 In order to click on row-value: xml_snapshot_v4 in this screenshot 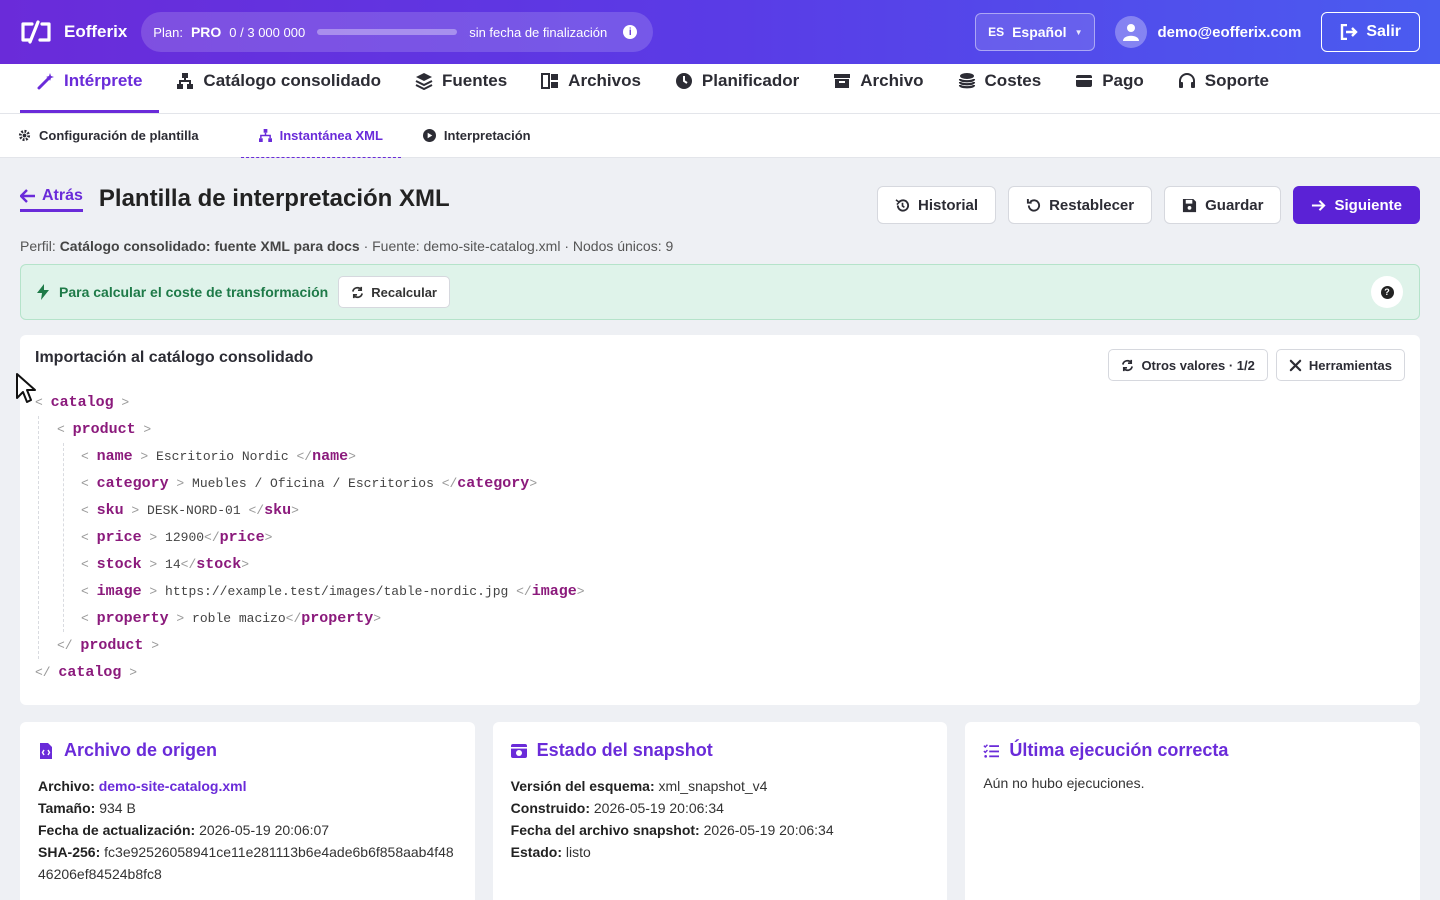, I will do `click(713, 786)`.